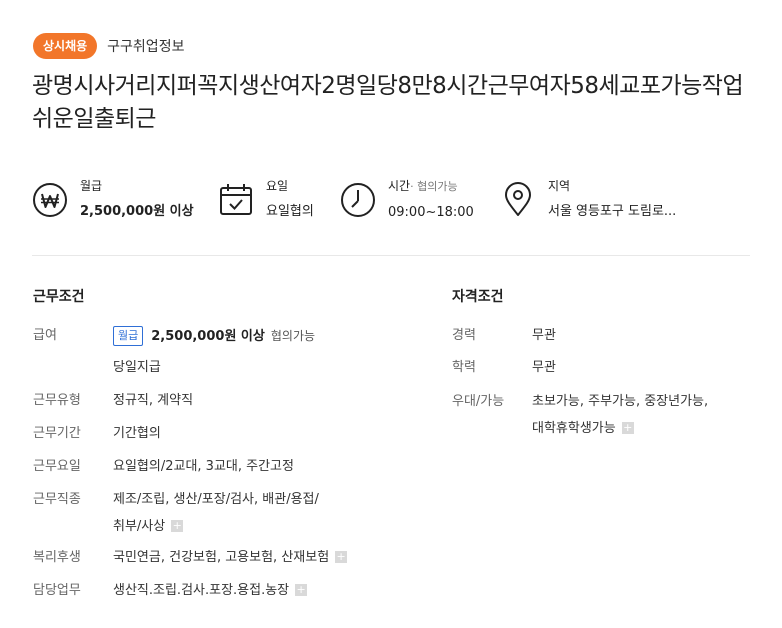 The height and width of the screenshot is (628, 782). What do you see at coordinates (293, 336) in the screenshot?
I see `salary-negotiable: 협의가능` at bounding box center [293, 336].